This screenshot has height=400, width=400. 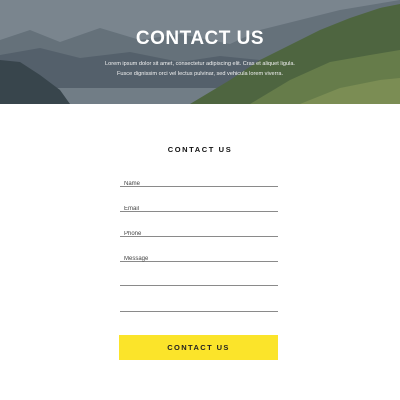 What do you see at coordinates (199, 184) in the screenshot?
I see `name-input` at bounding box center [199, 184].